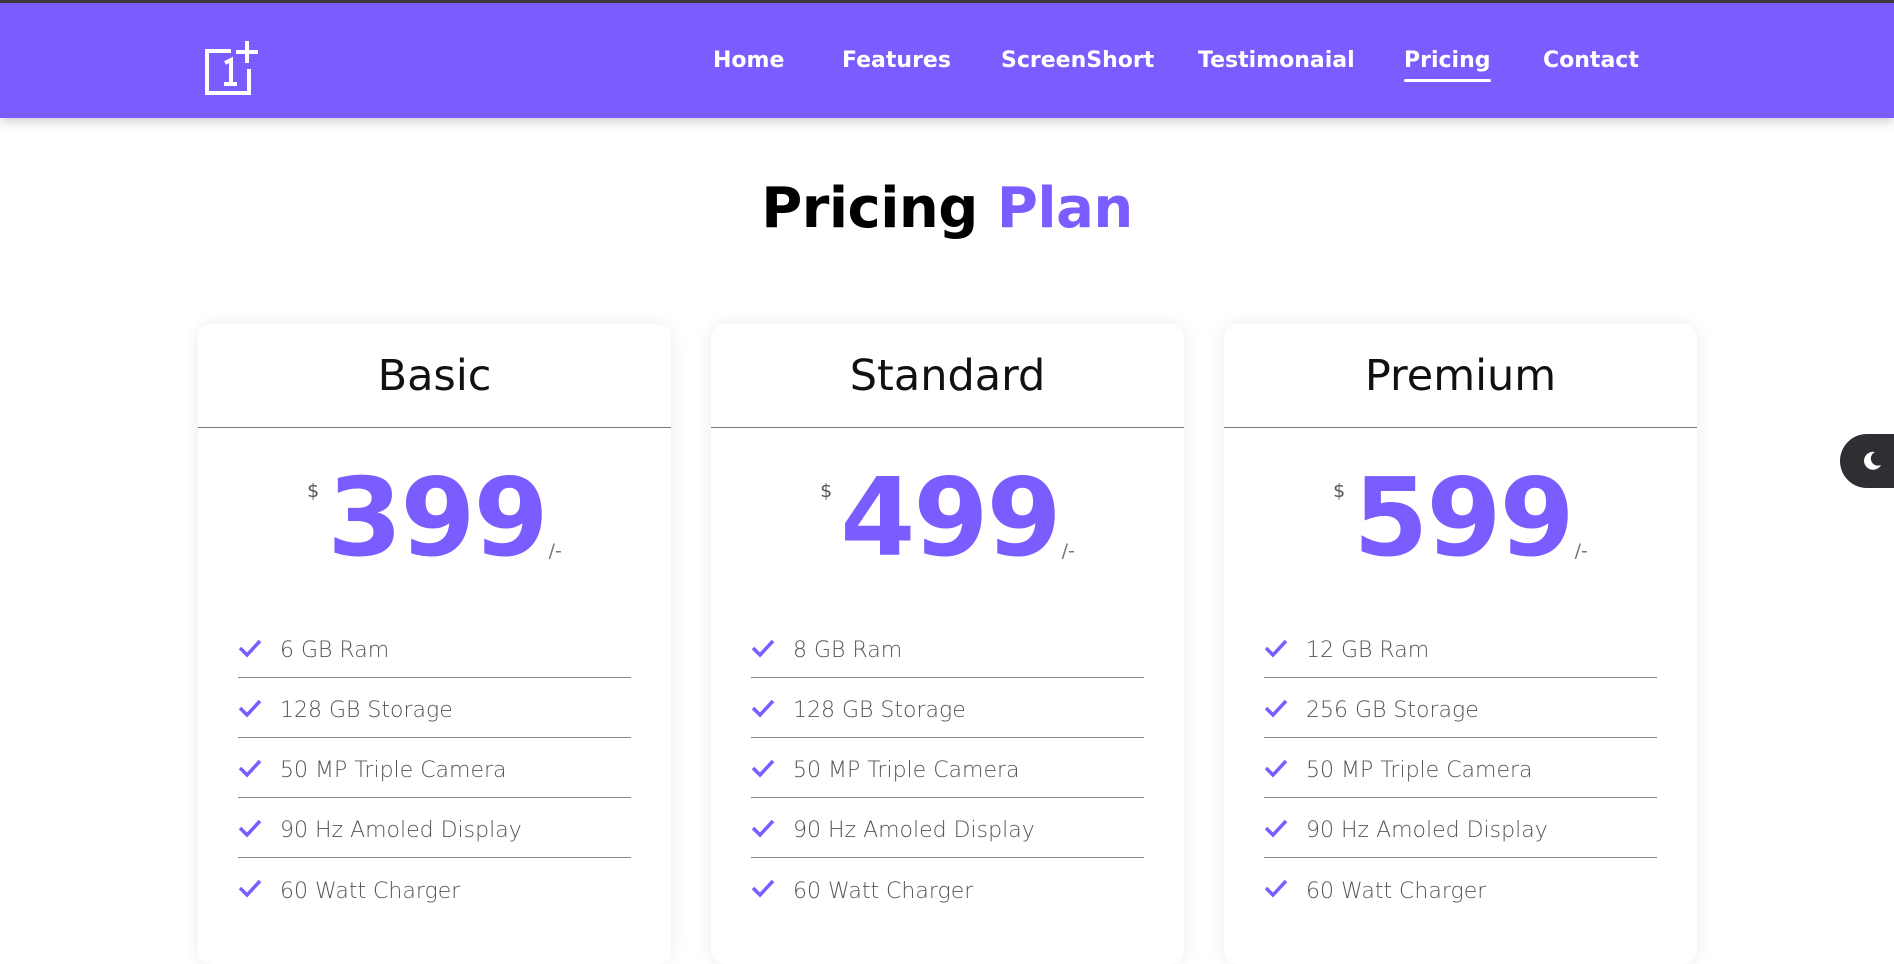  Describe the element at coordinates (947, 648) in the screenshot. I see `feature-item: 8 GB Ram` at that location.